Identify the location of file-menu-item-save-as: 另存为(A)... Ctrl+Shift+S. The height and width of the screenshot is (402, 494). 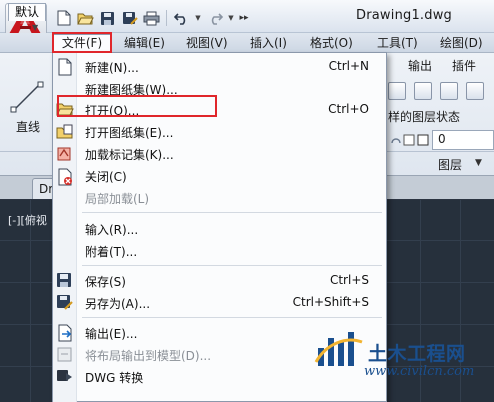
(231, 303).